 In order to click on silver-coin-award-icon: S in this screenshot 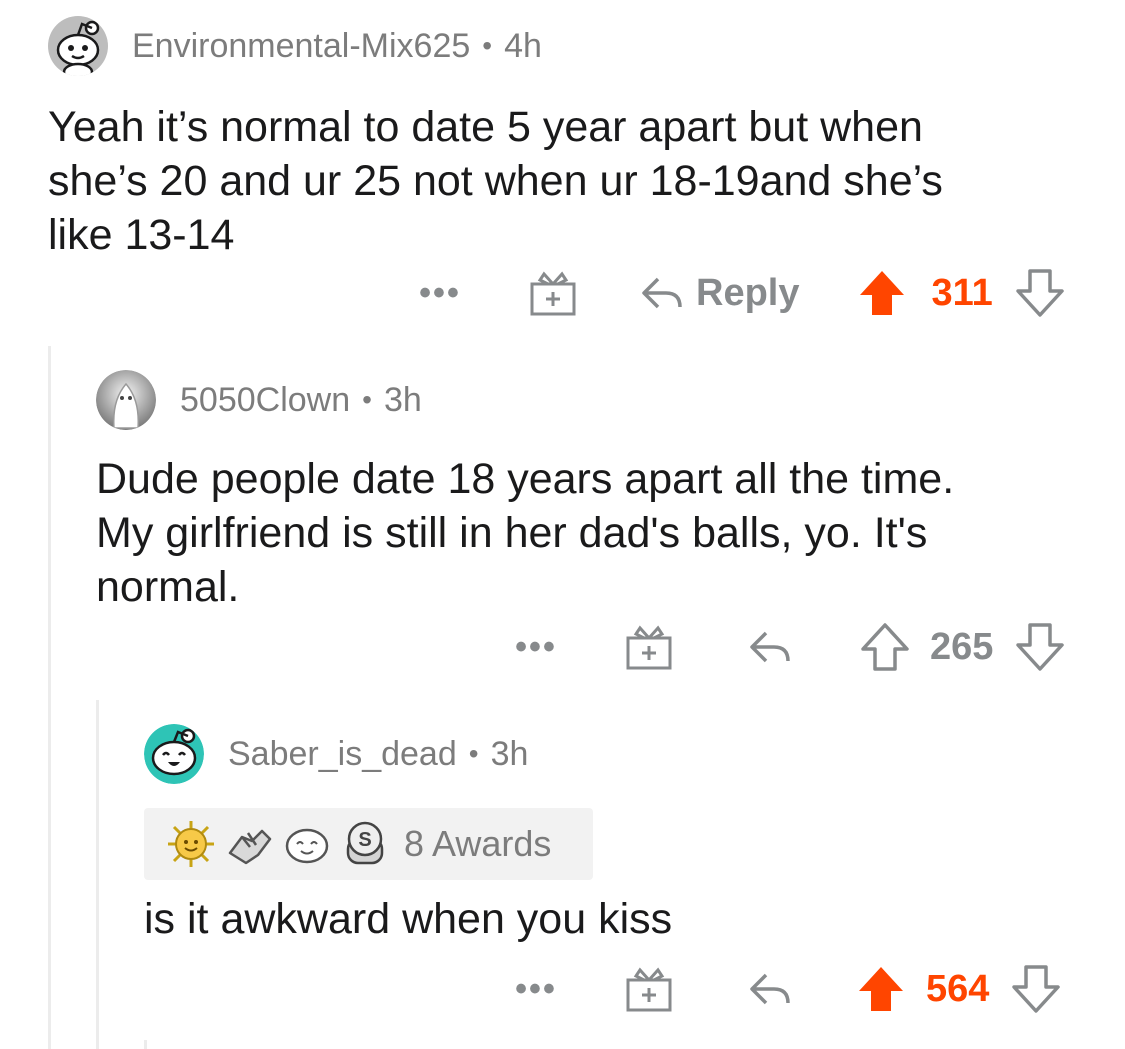, I will do `click(365, 844)`.